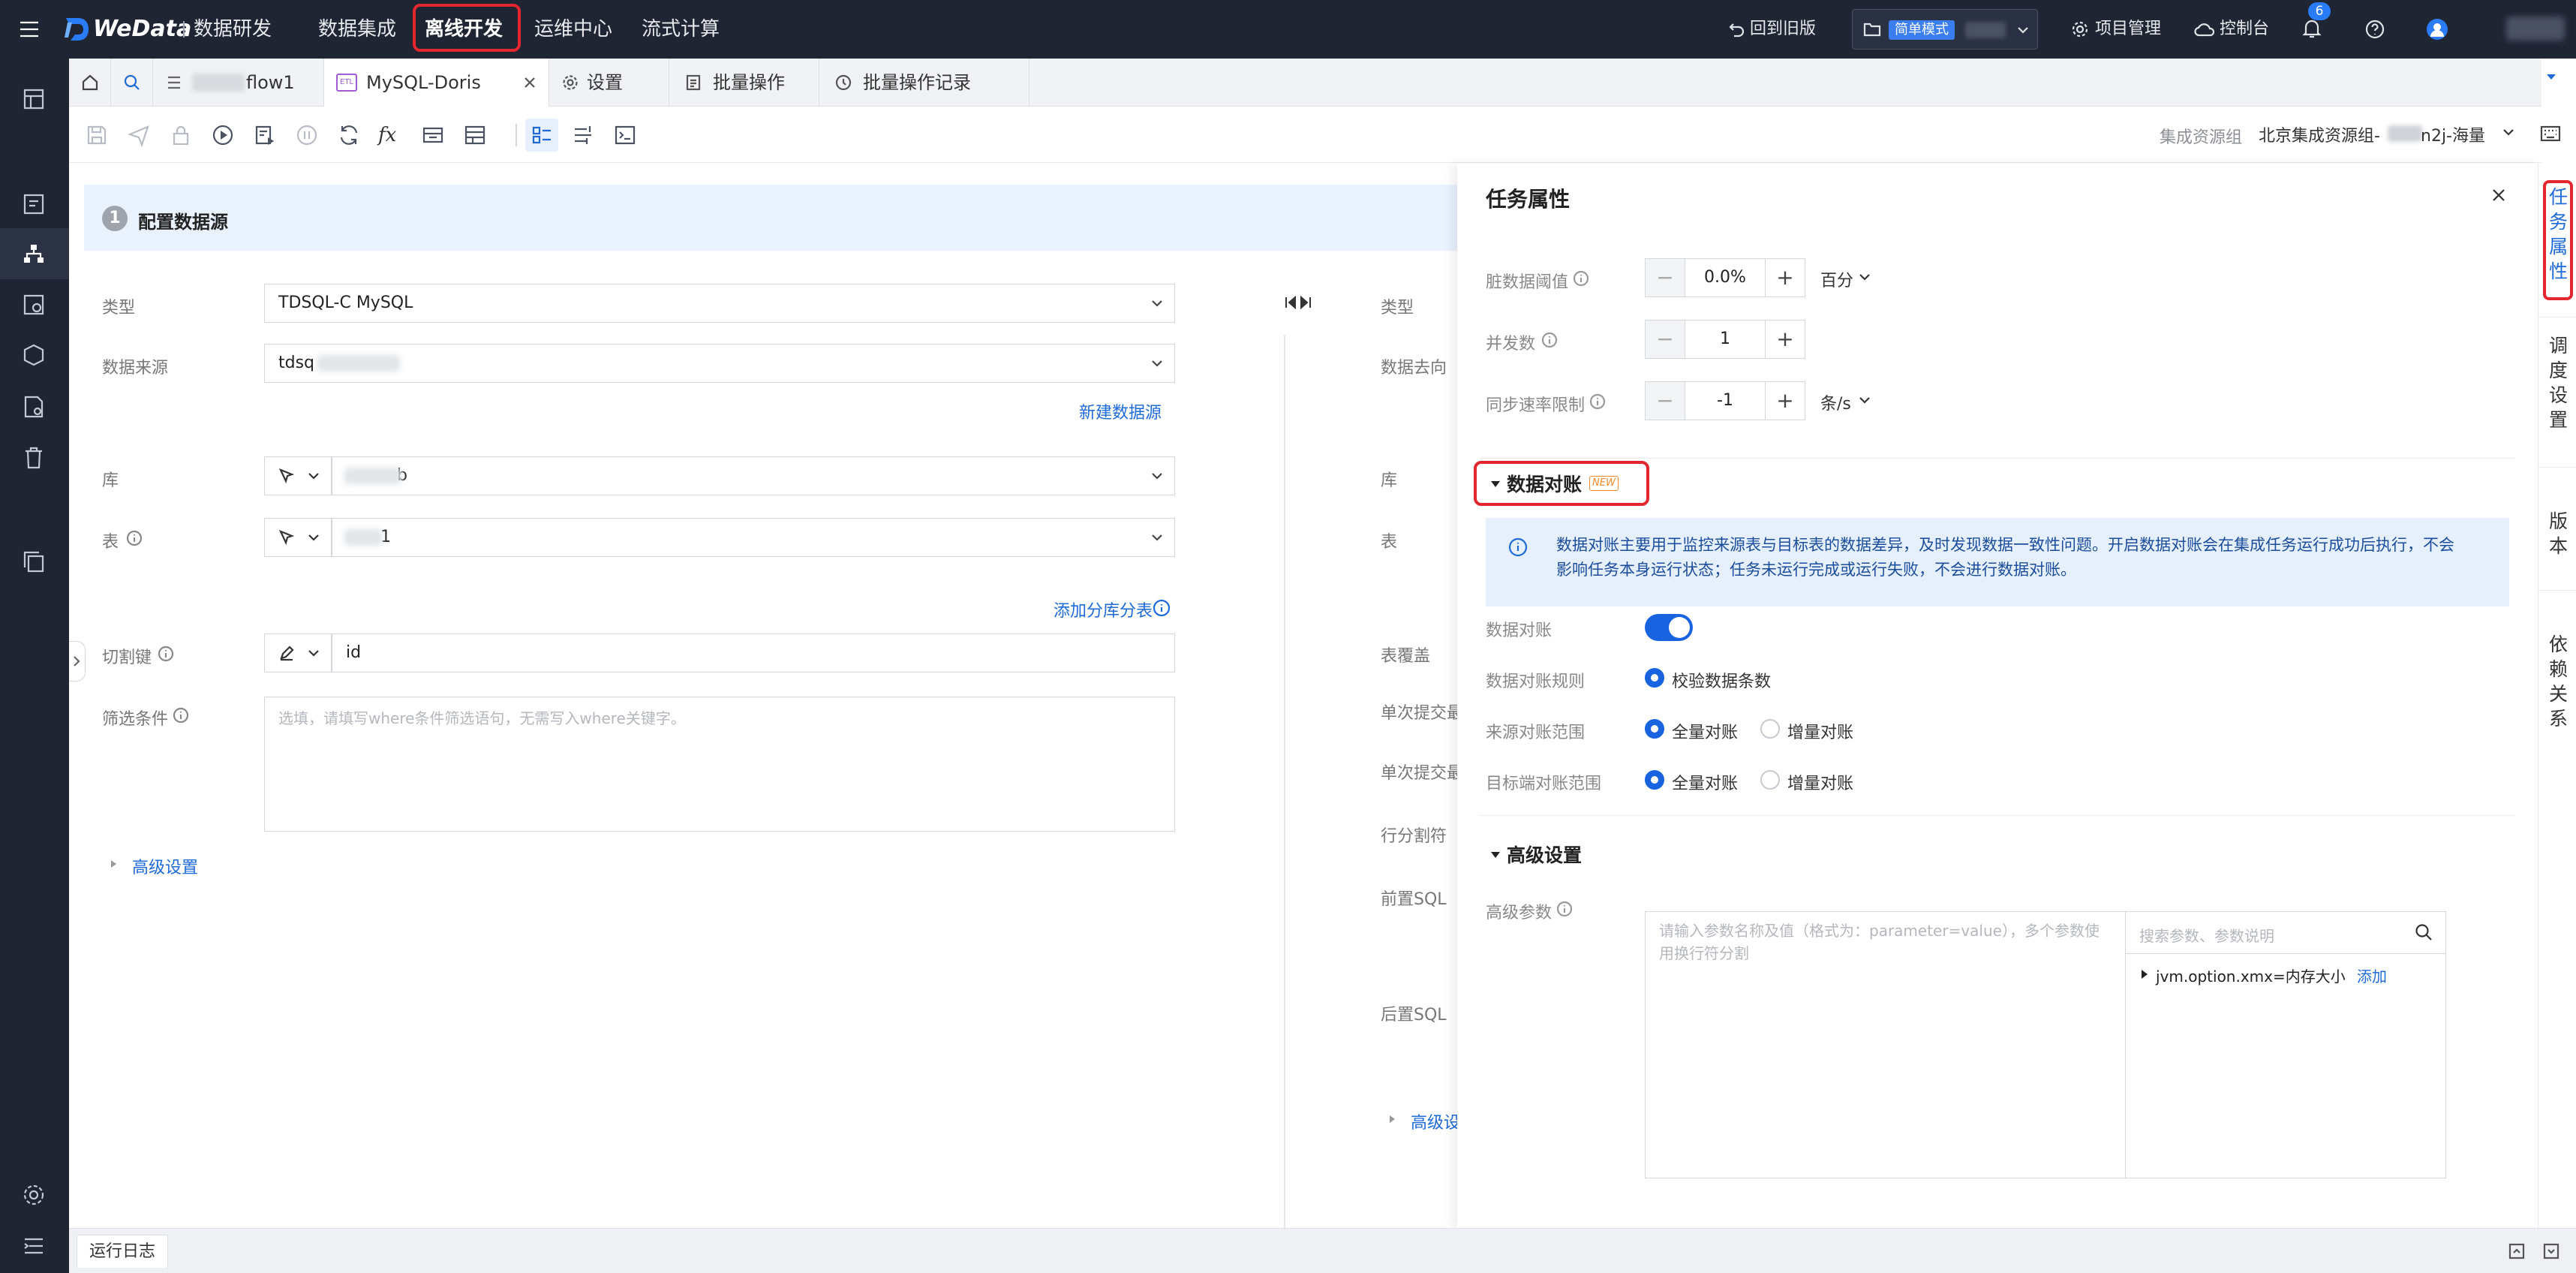 The image size is (2576, 1273). I want to click on source-datasource-select: tdsq, so click(719, 363).